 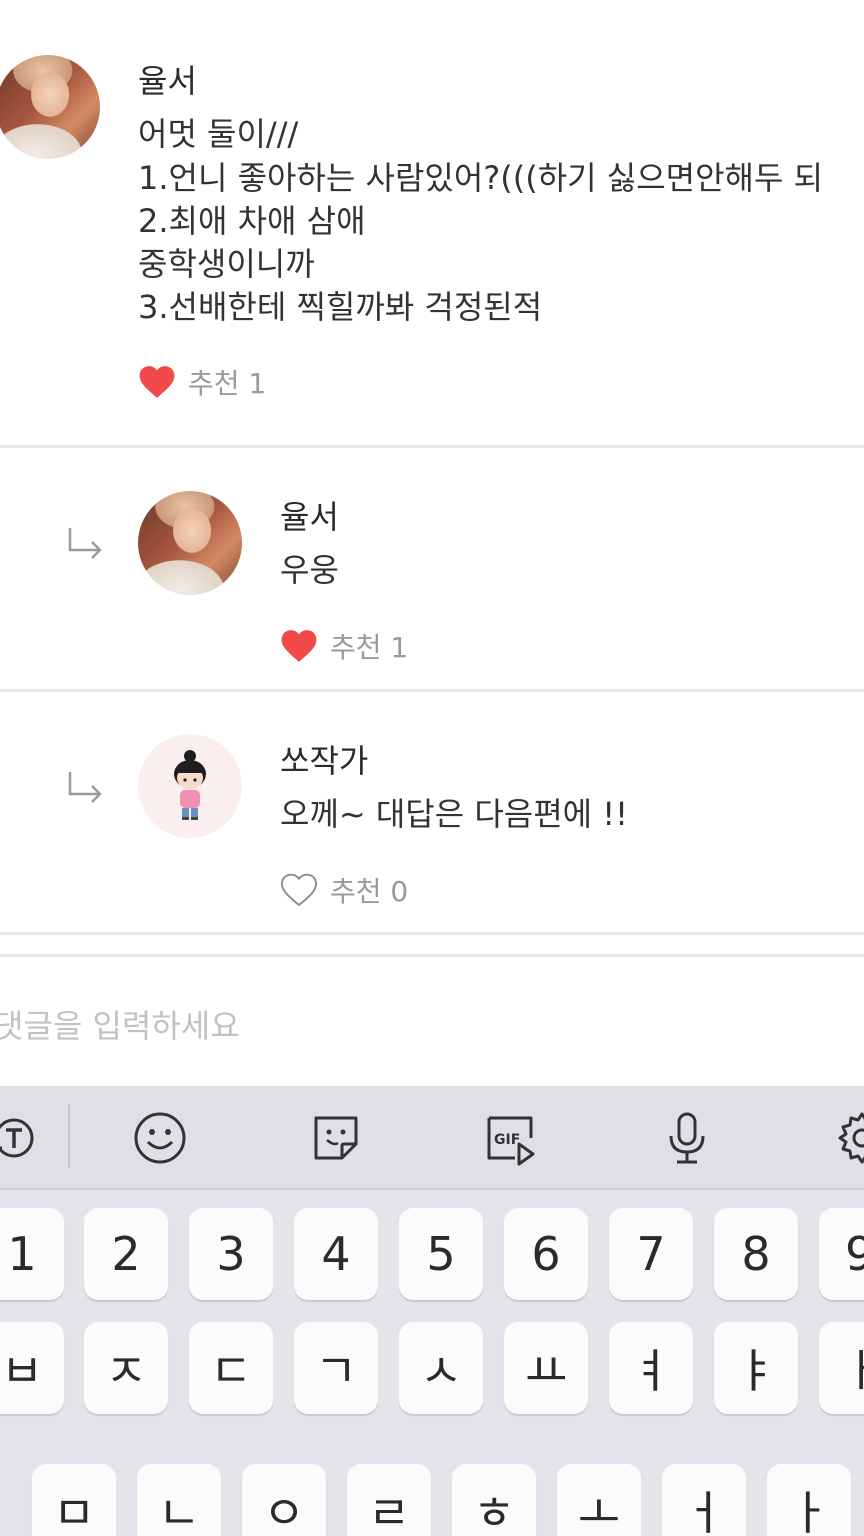 What do you see at coordinates (22, 1138) in the screenshot?
I see `text-mode-icon` at bounding box center [22, 1138].